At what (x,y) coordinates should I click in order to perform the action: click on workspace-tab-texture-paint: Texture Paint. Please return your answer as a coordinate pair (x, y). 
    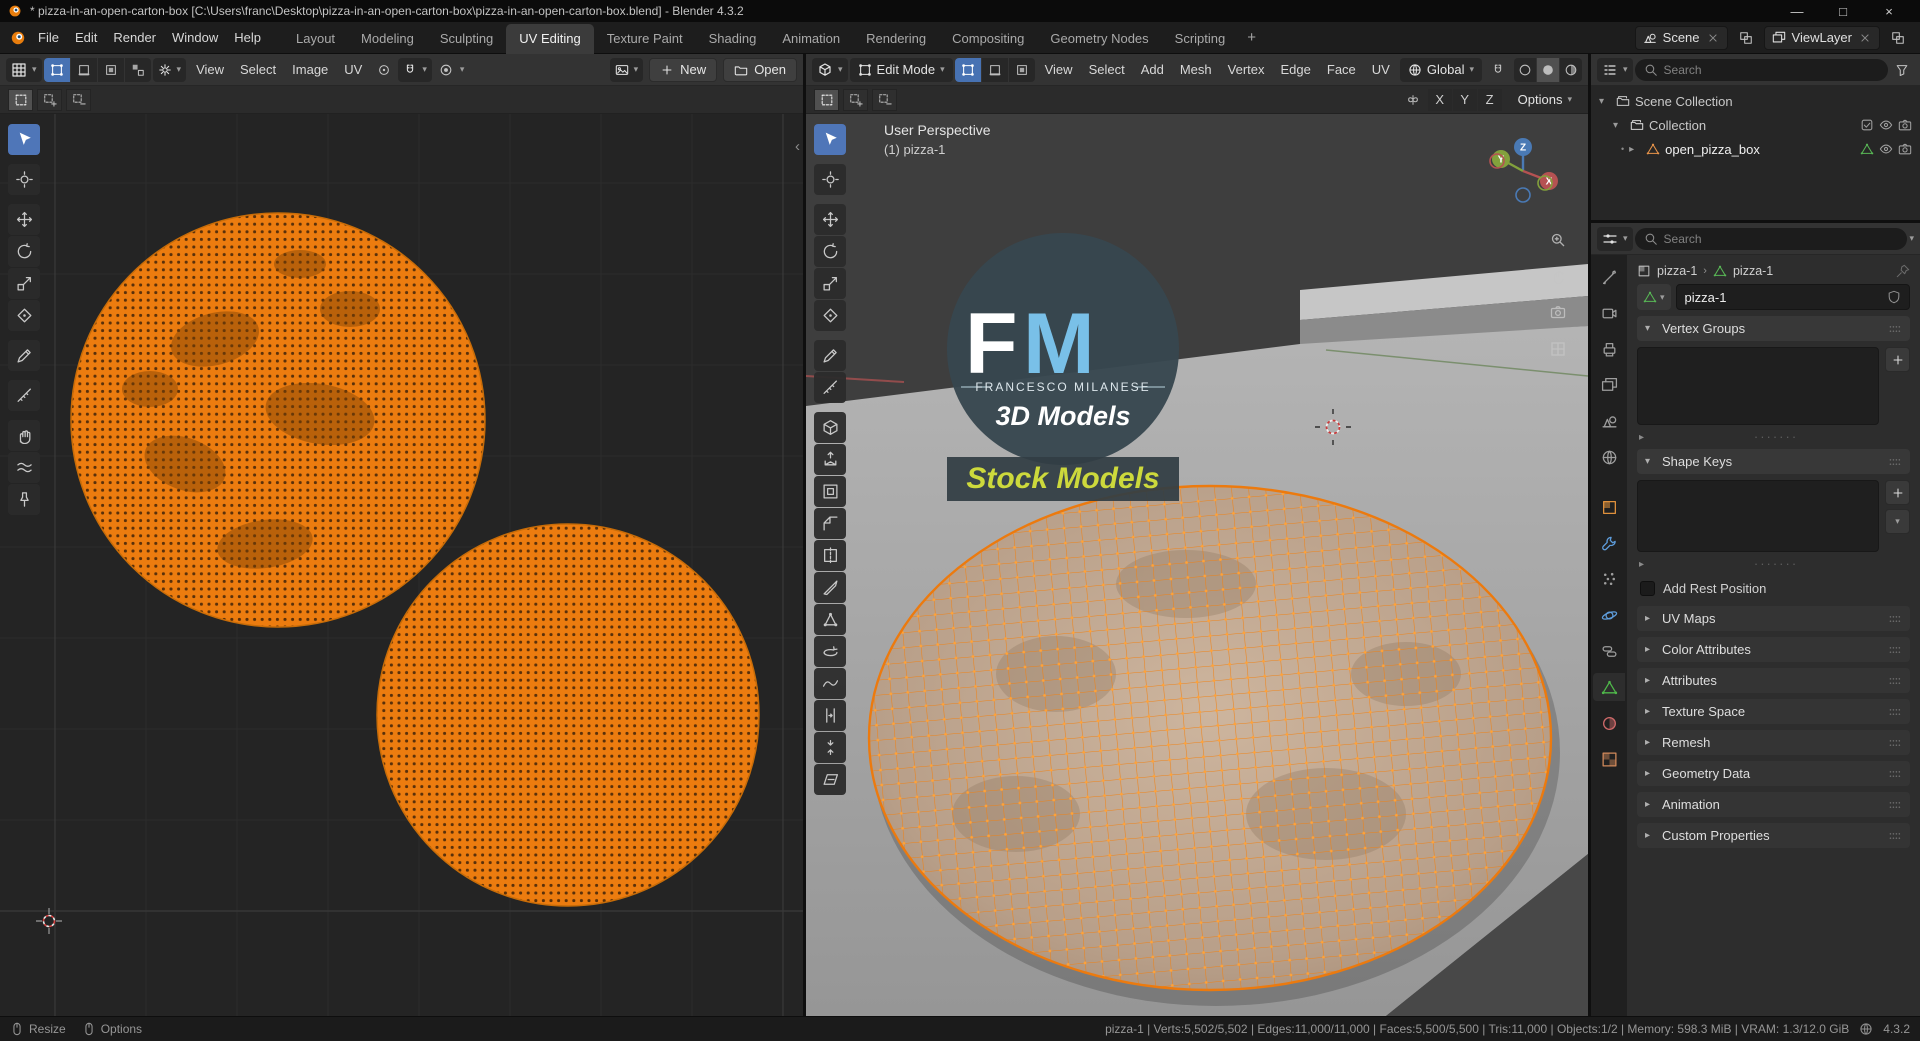
    Looking at the image, I should click on (645, 39).